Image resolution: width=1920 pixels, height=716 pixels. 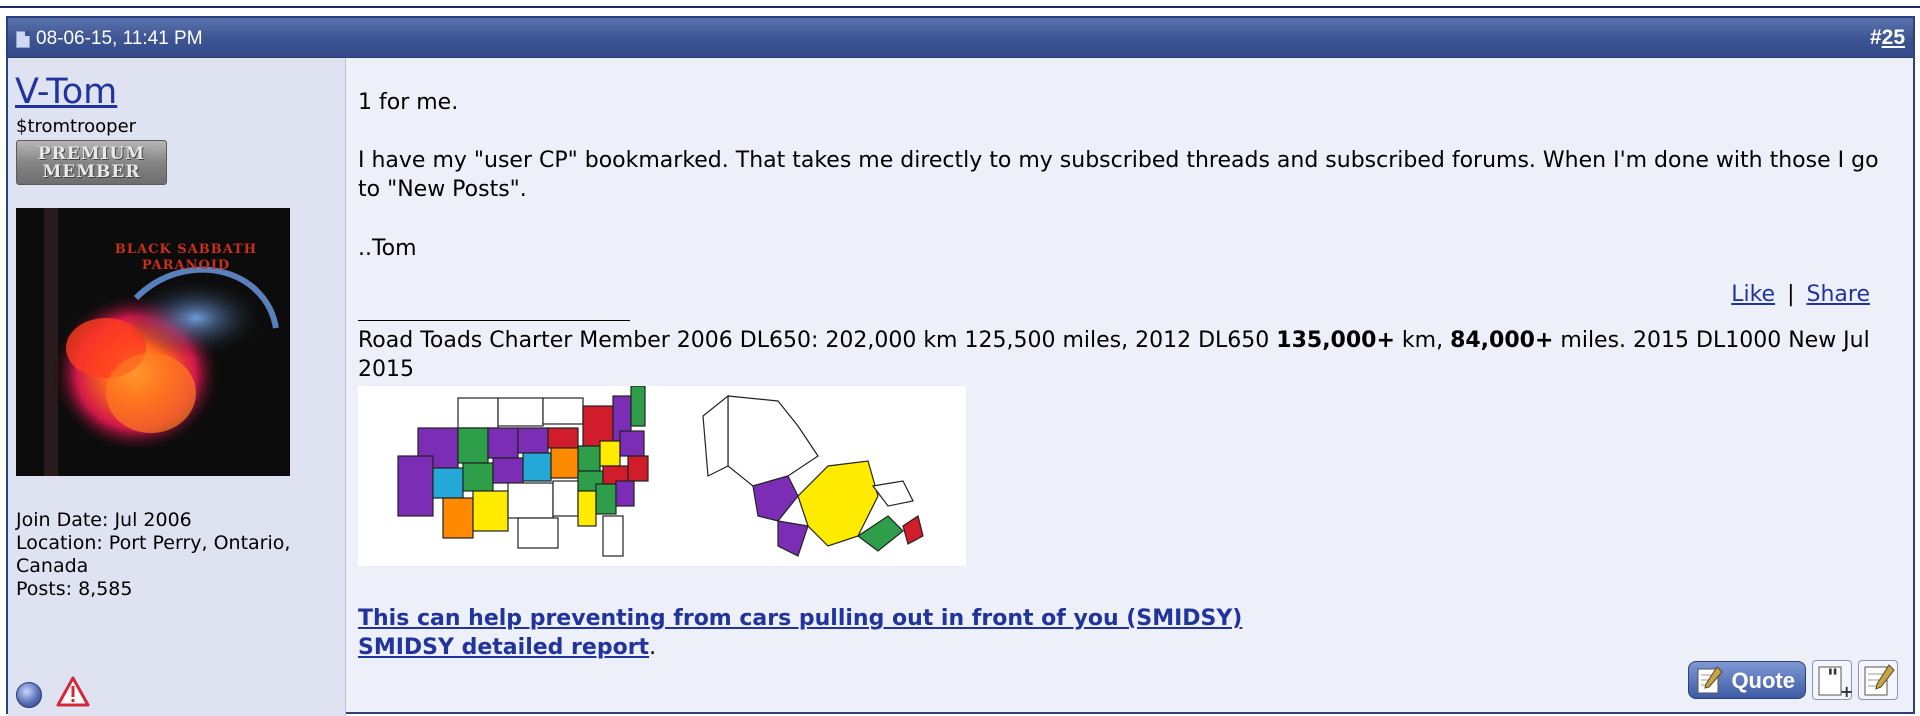 What do you see at coordinates (52, 566) in the screenshot?
I see `location-cont: Canada` at bounding box center [52, 566].